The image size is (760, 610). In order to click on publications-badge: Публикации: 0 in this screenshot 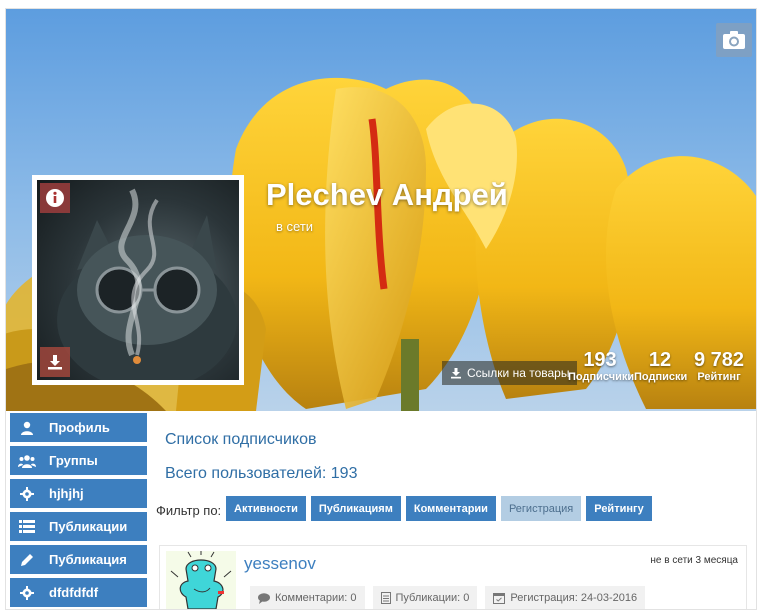, I will do `click(425, 597)`.